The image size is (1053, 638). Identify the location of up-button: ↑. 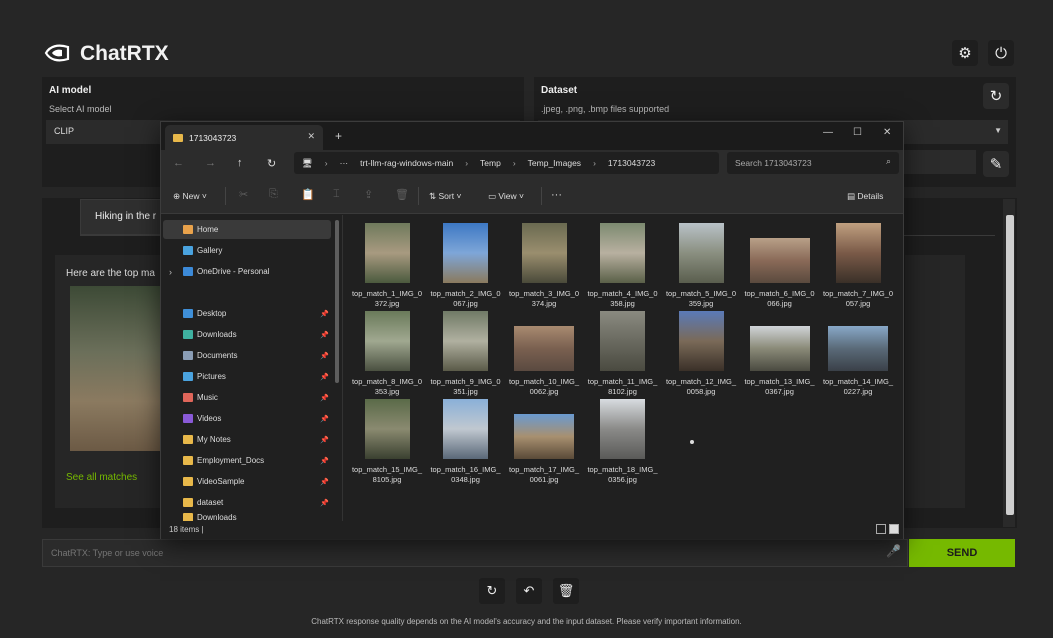
(240, 163).